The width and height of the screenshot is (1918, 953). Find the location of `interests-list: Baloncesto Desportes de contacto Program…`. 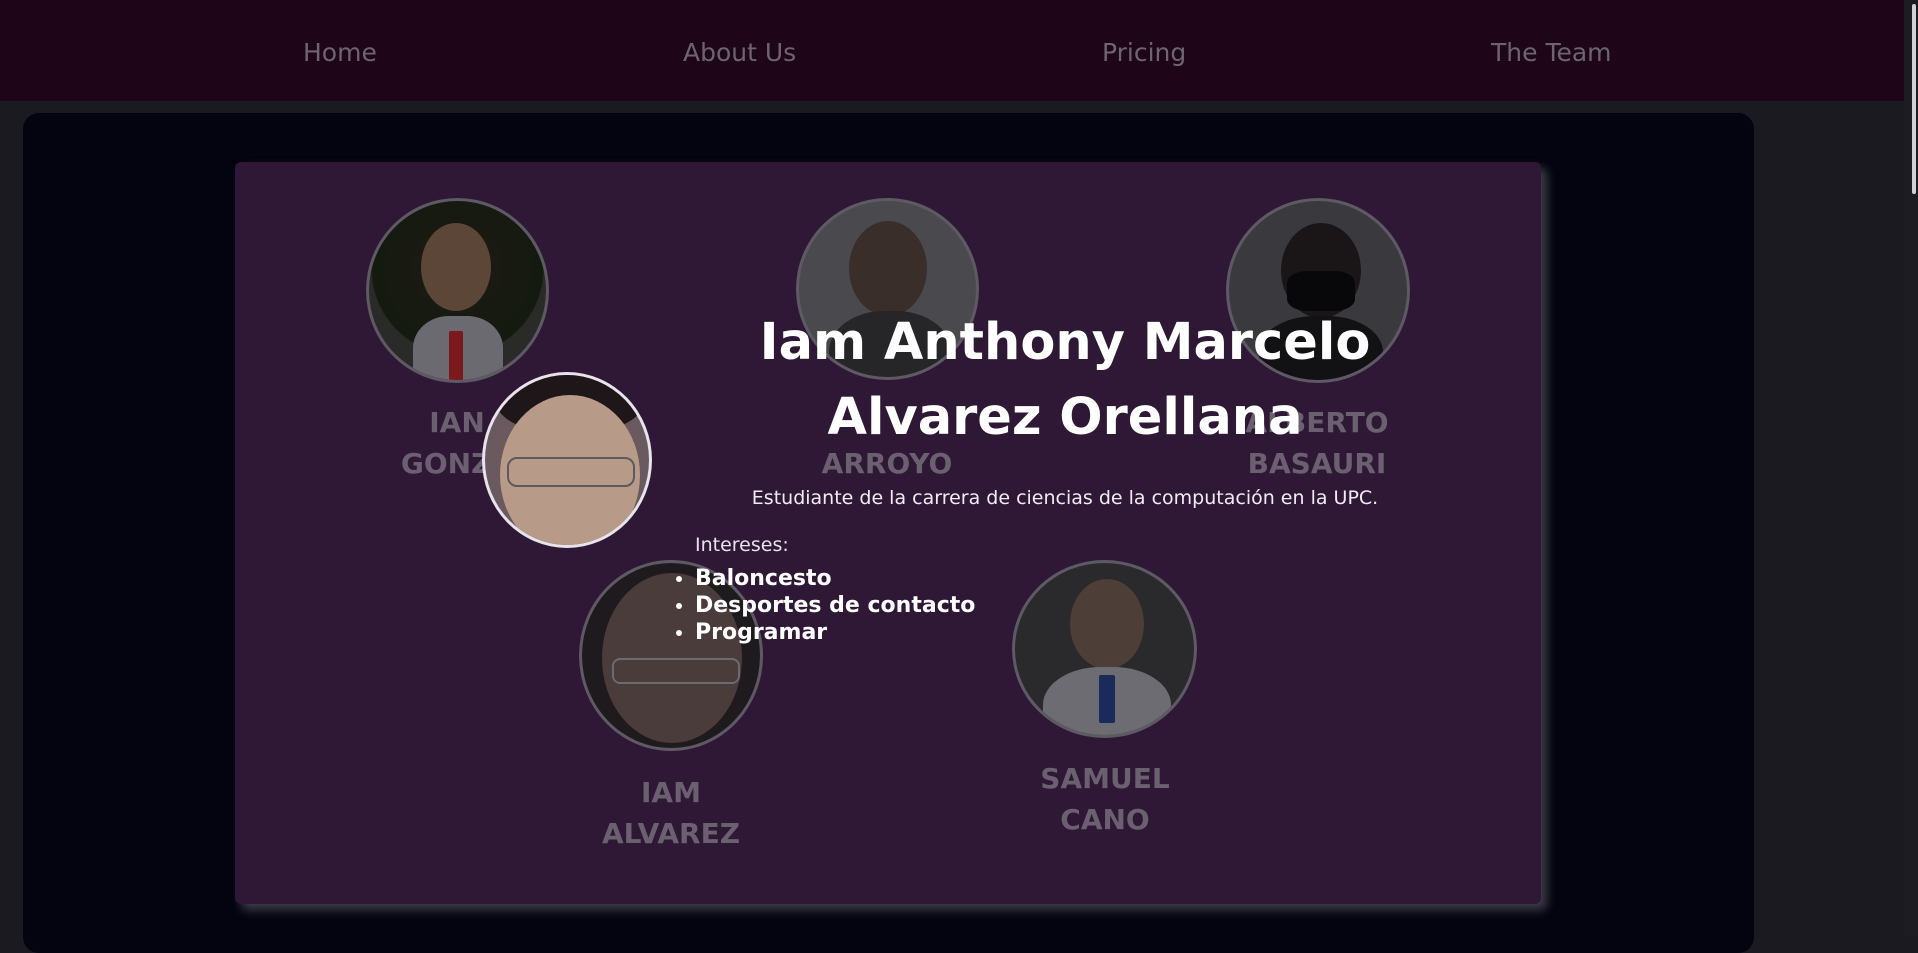

interests-list: Baloncesto Desportes de contacto Program… is located at coordinates (821, 605).